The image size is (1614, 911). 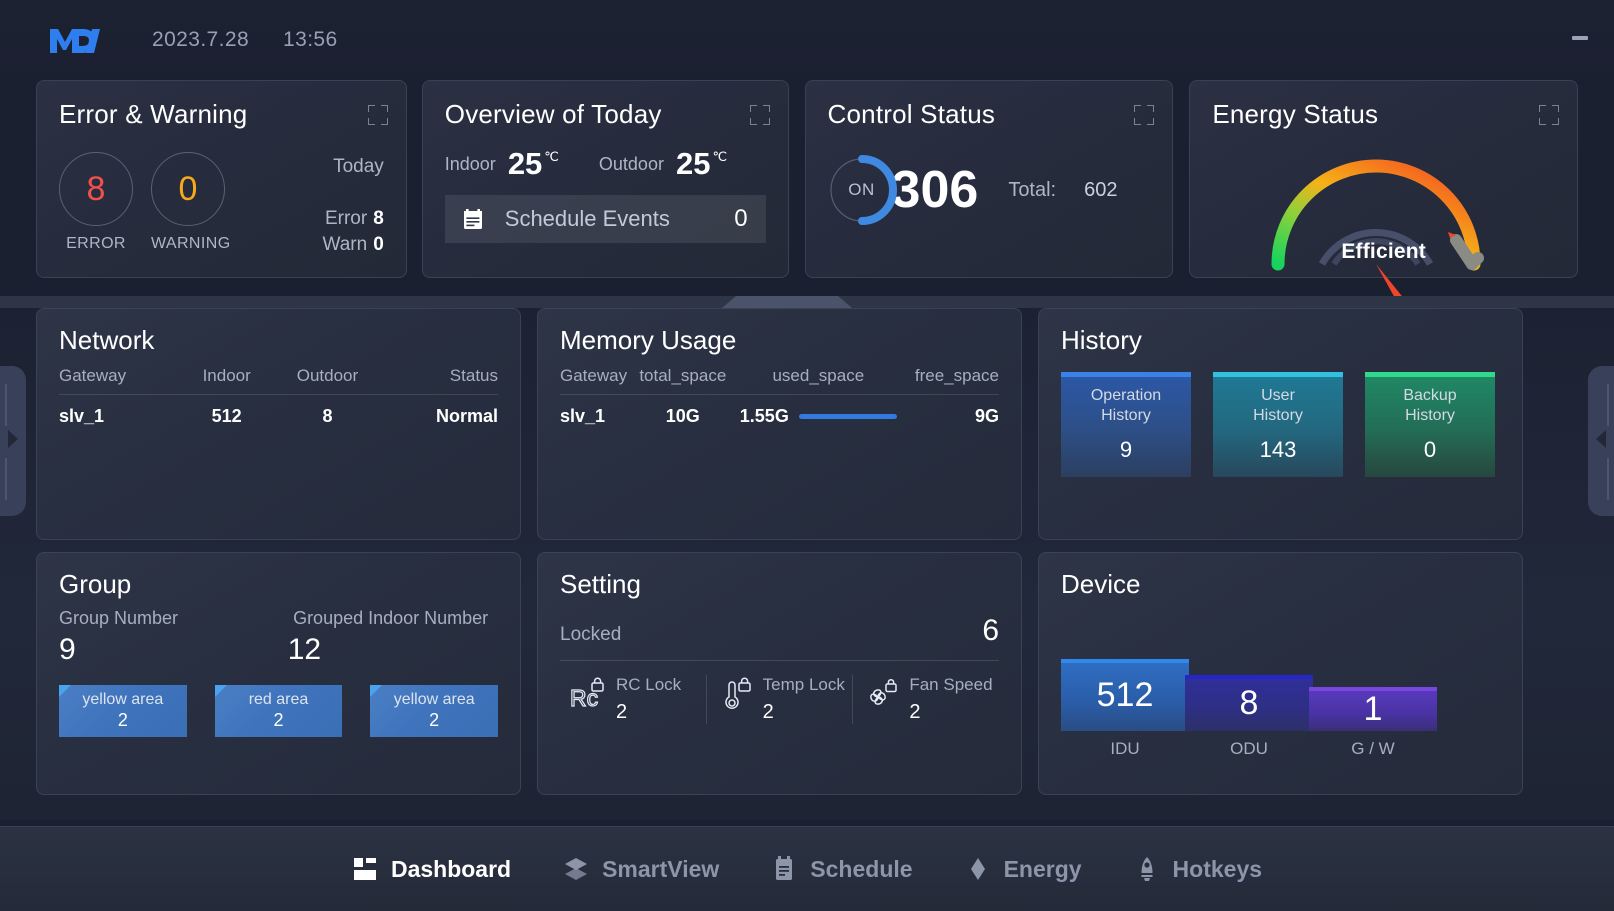 I want to click on schedule-events-button: Schedule Events 0, so click(x=605, y=219).